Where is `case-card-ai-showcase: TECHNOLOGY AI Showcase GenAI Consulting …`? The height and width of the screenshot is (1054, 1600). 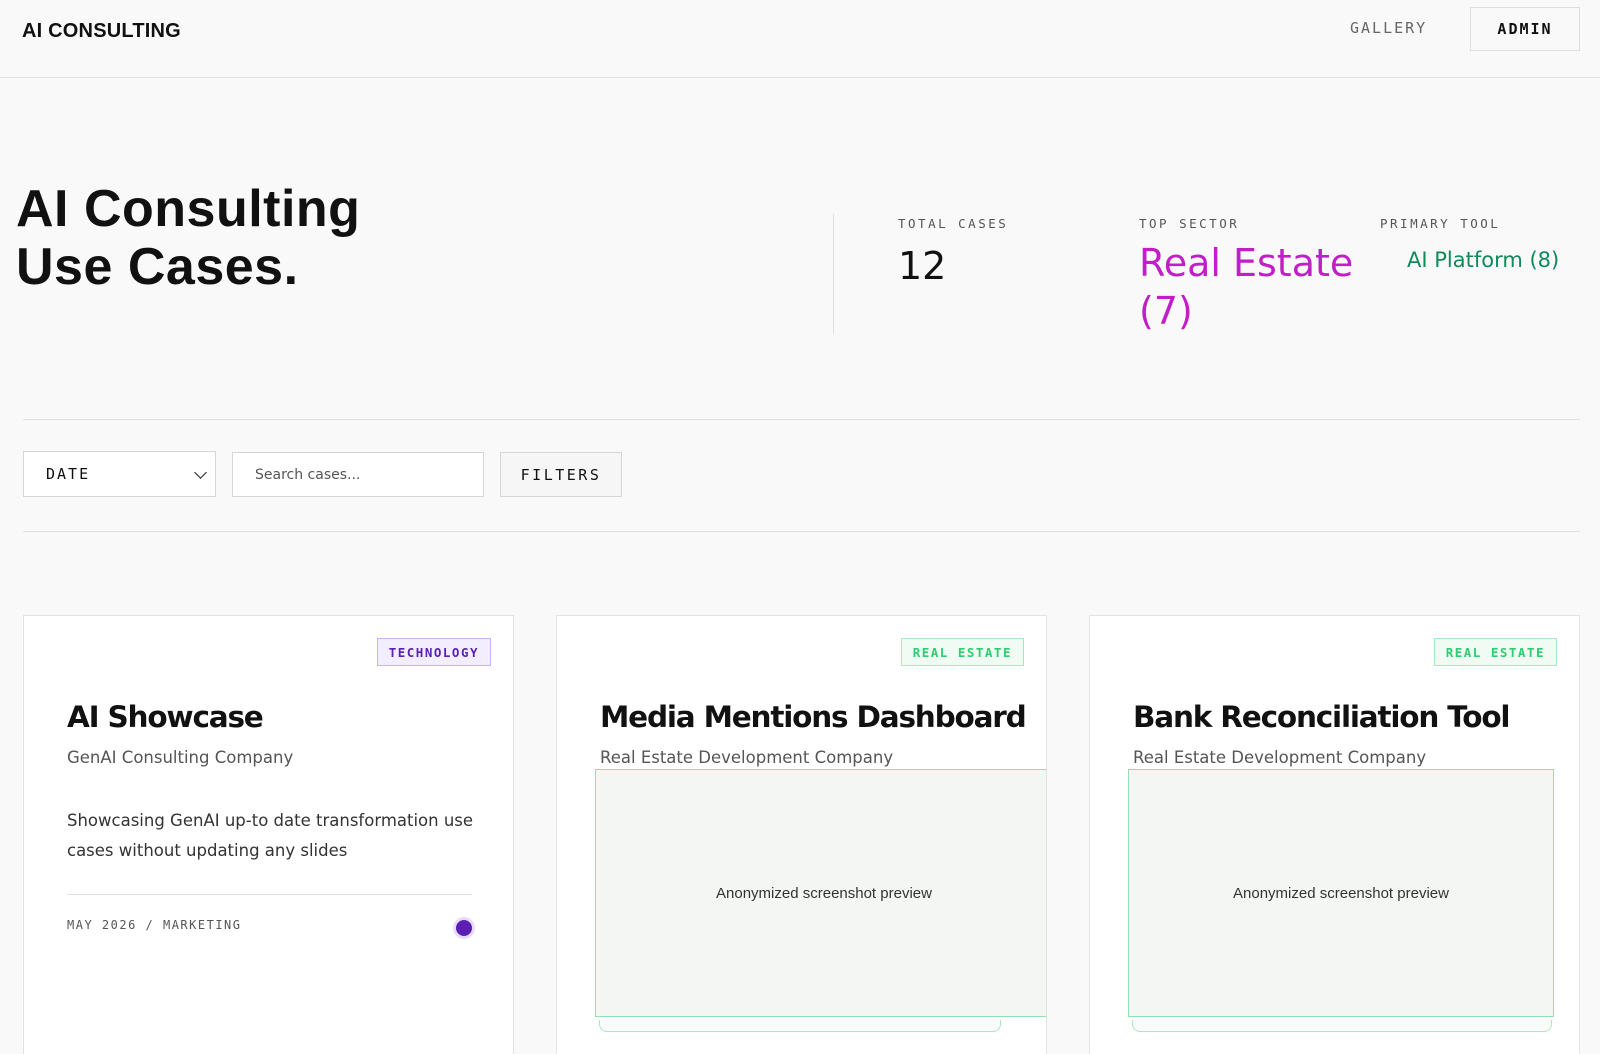
case-card-ai-showcase: TECHNOLOGY AI Showcase GenAI Consulting … is located at coordinates (268, 834).